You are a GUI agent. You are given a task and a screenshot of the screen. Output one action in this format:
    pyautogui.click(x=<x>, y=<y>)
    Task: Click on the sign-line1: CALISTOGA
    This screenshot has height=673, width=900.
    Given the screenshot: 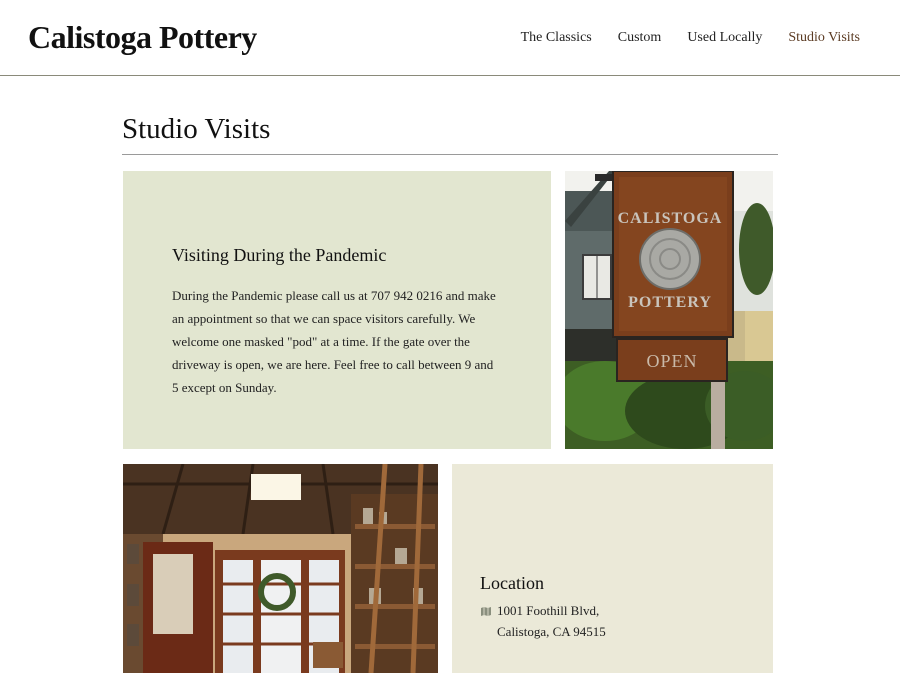 What is the action you would take?
    pyautogui.click(x=670, y=218)
    